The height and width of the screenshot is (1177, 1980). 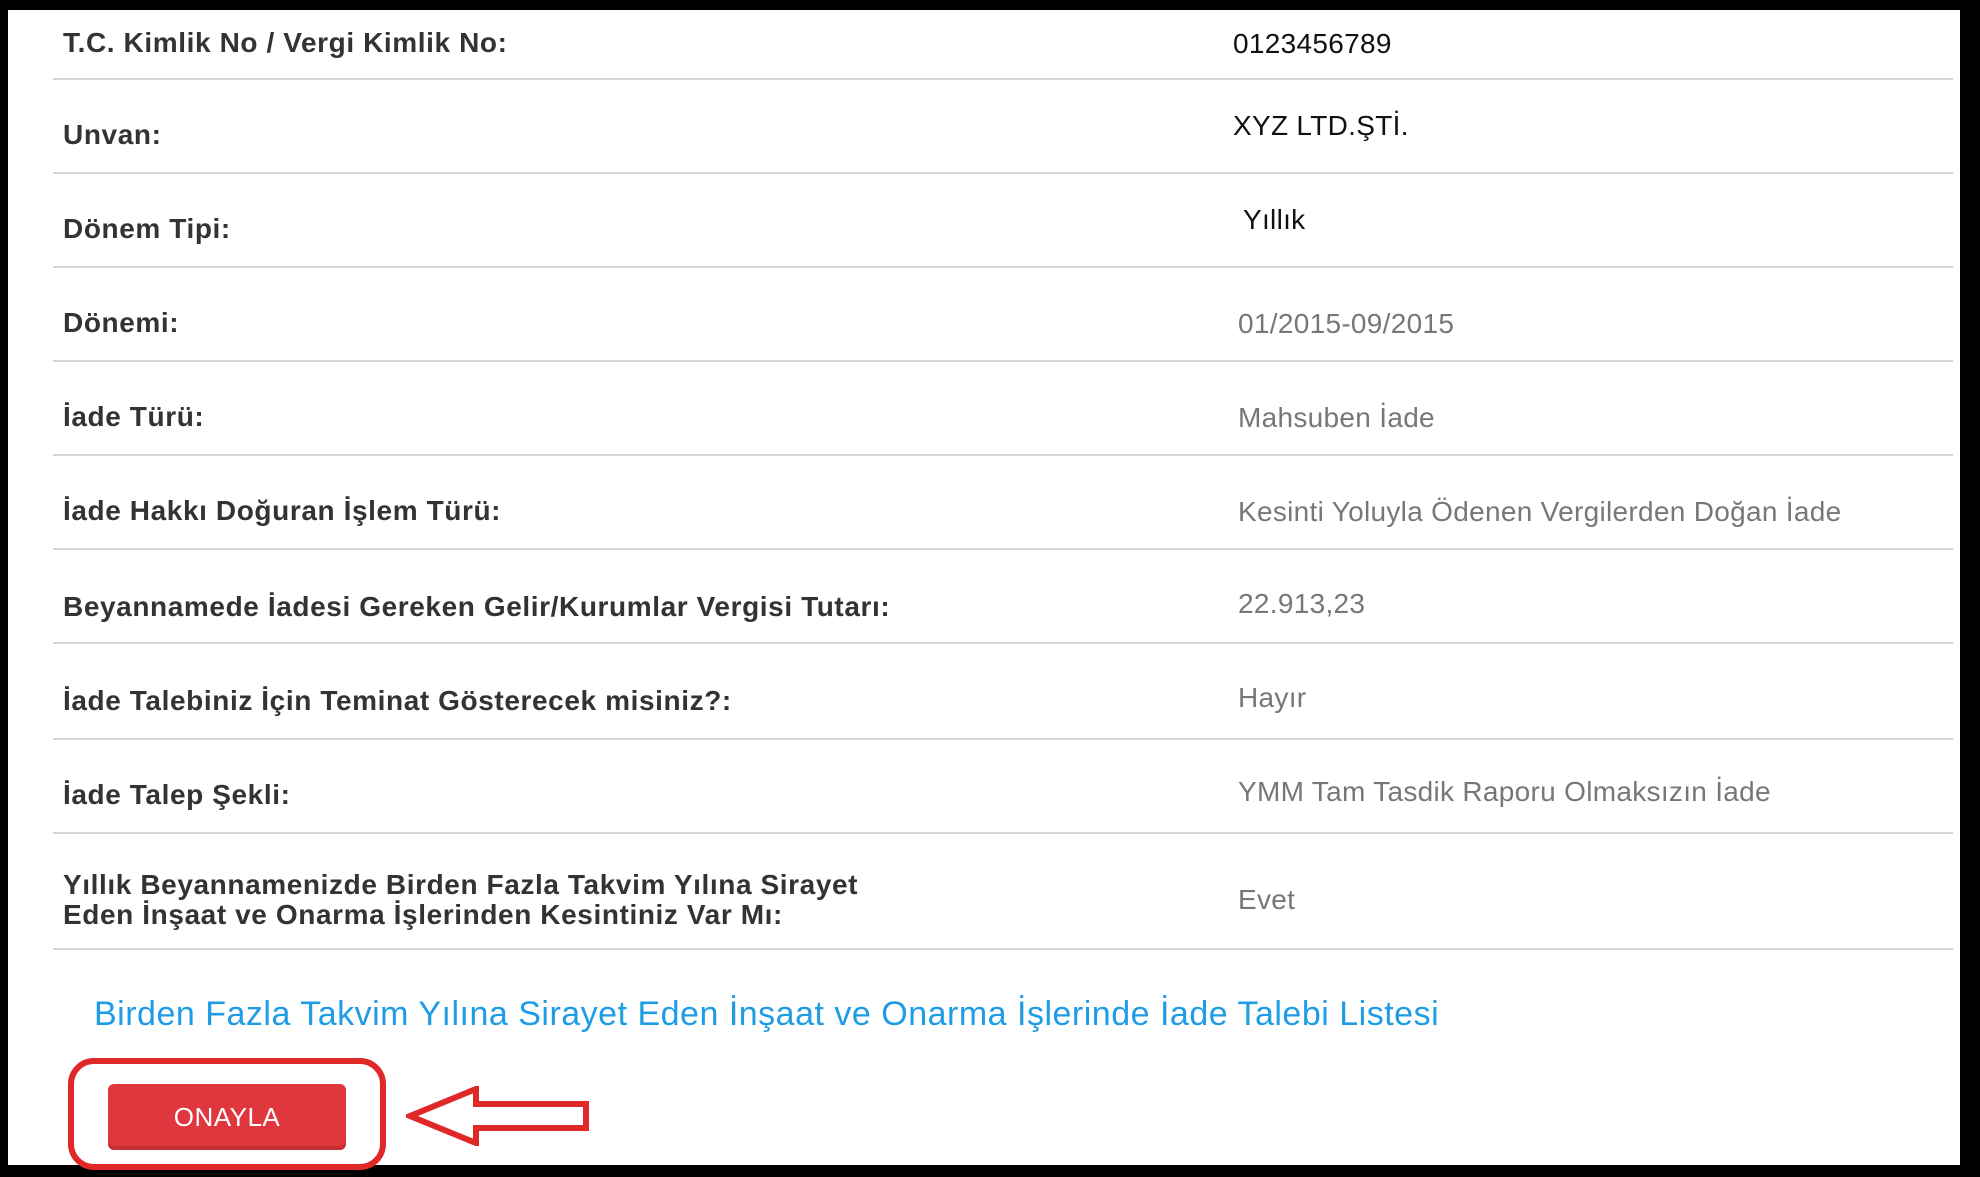 What do you see at coordinates (1321, 125) in the screenshot?
I see `value-title: XYZ LTD.ŞTİ.` at bounding box center [1321, 125].